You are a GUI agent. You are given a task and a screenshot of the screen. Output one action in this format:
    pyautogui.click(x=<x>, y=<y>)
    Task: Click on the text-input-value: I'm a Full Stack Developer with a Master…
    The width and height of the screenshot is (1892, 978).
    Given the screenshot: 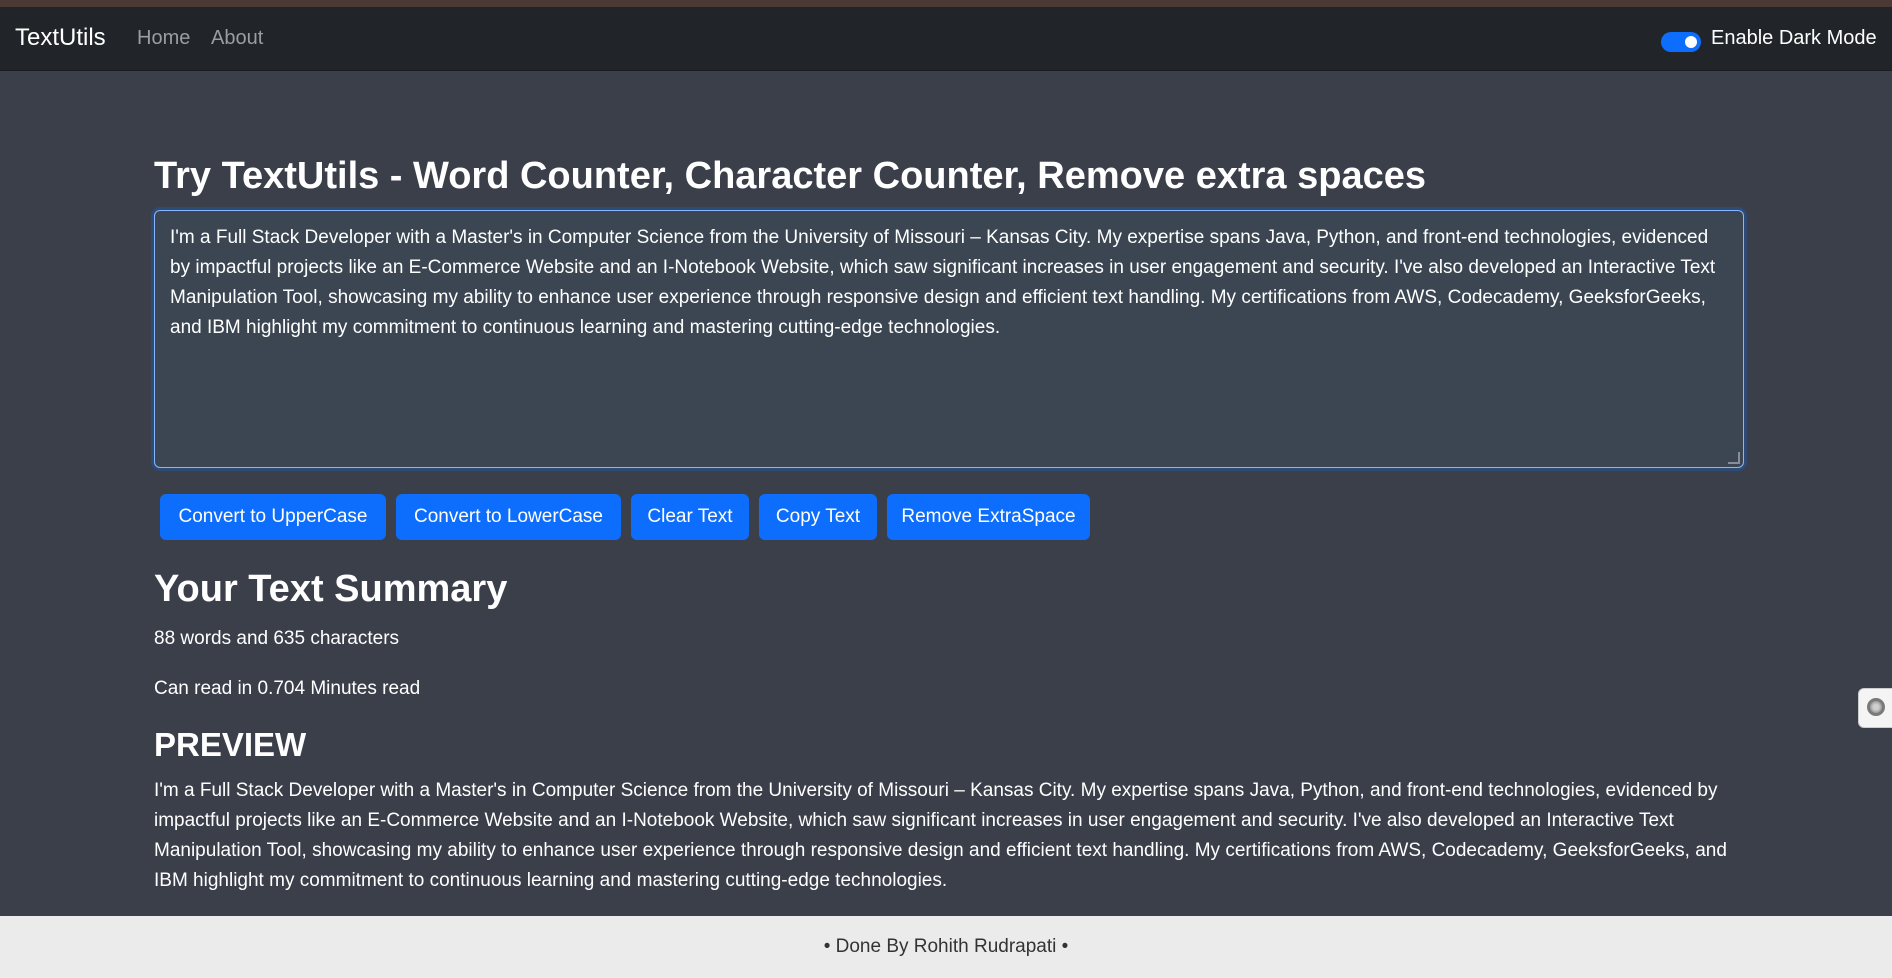 What is the action you would take?
    pyautogui.click(x=943, y=282)
    